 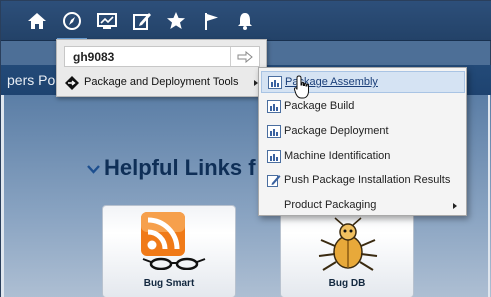 I want to click on arrow-right-icon, so click(x=245, y=56).